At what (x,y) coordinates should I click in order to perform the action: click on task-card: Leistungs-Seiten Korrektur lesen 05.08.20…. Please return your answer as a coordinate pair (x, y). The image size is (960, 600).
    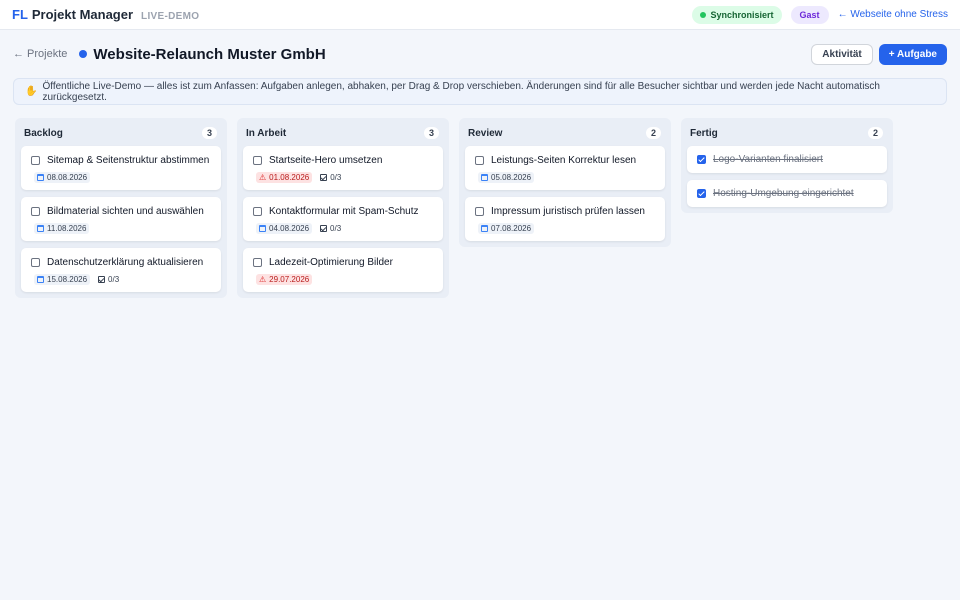
    Looking at the image, I should click on (565, 168).